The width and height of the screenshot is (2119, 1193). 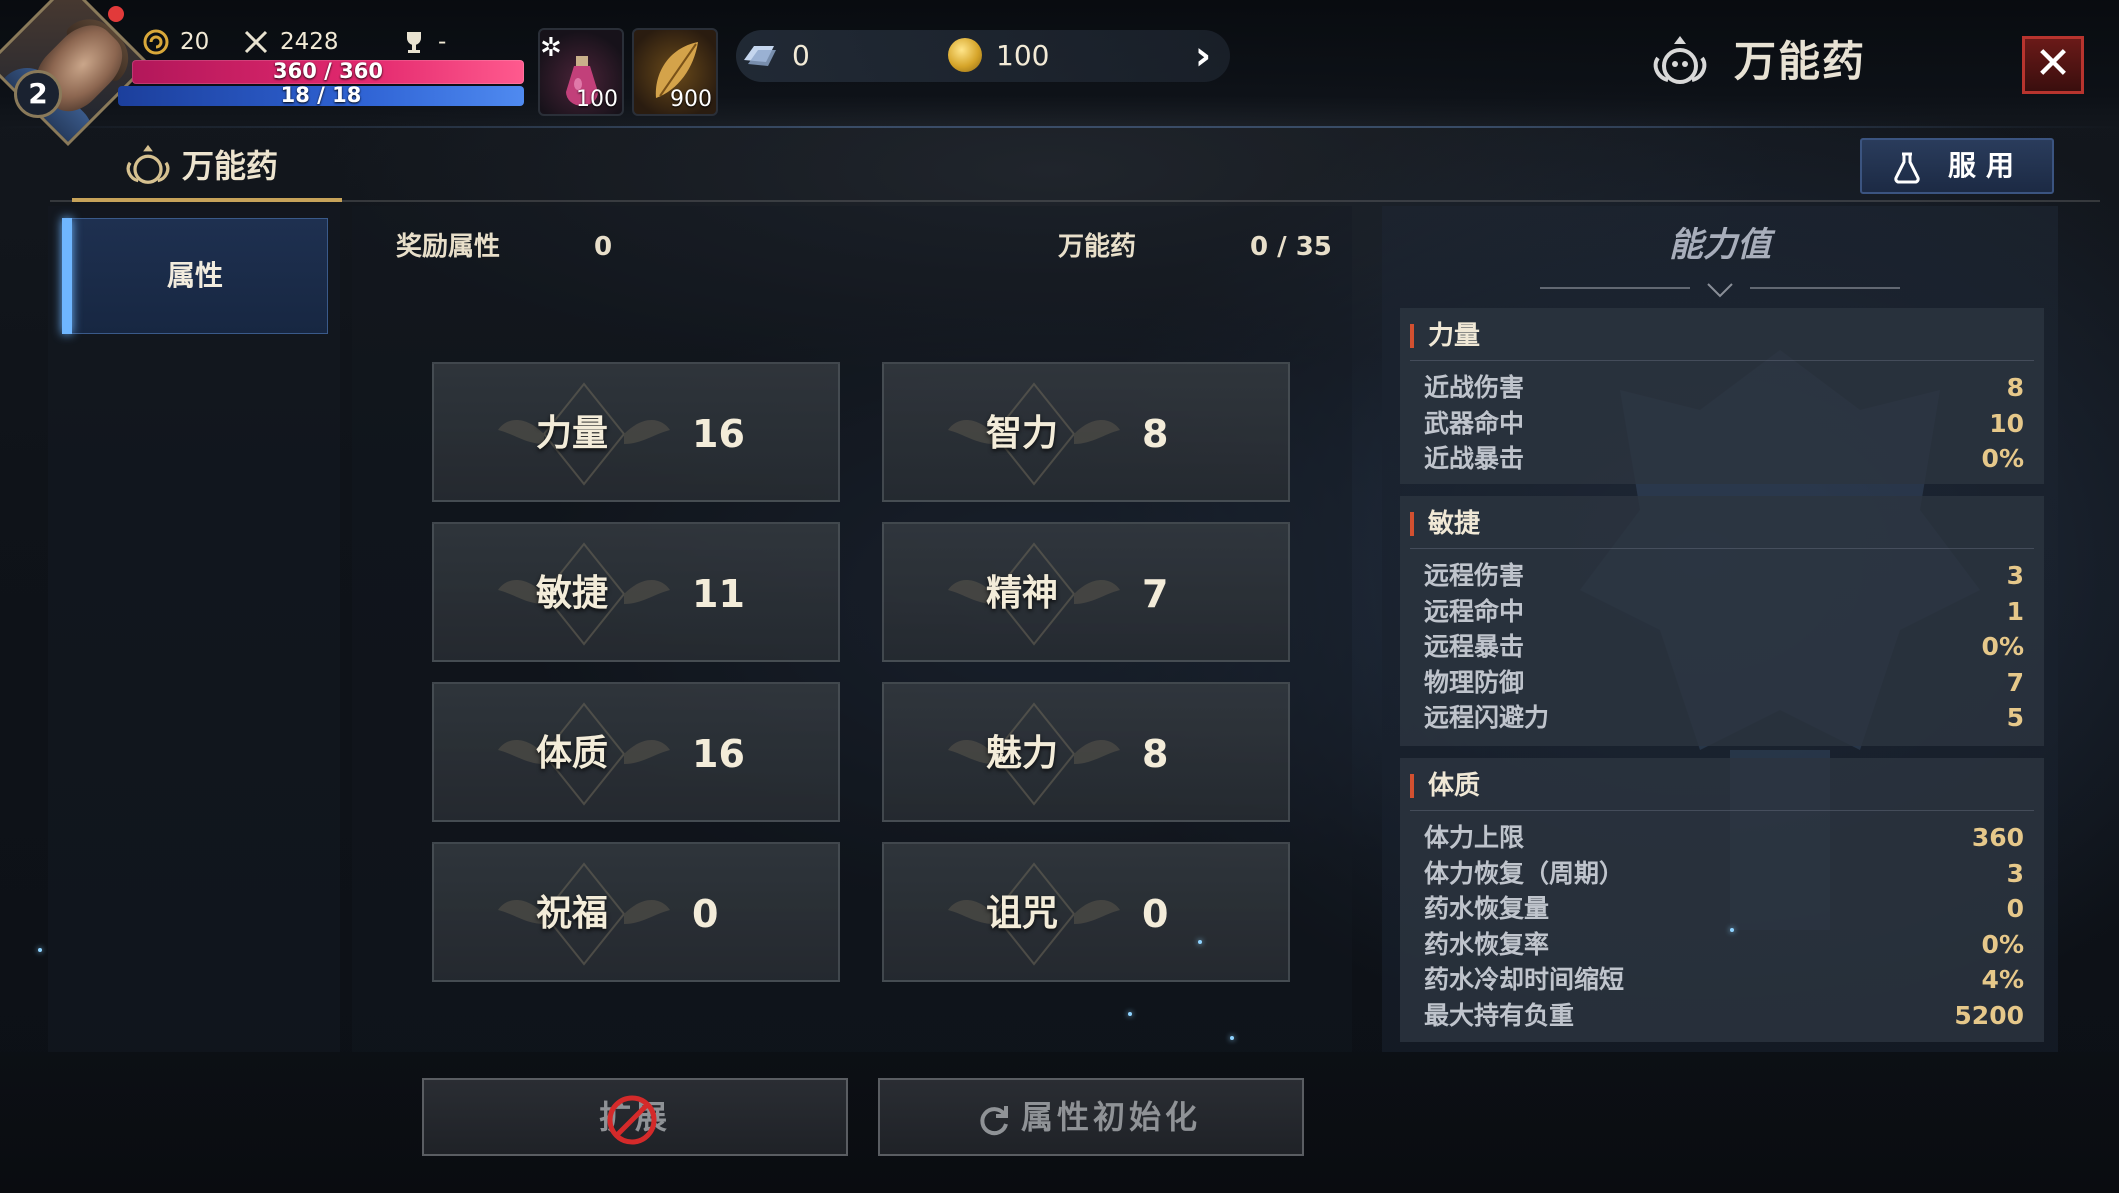 I want to click on trophy-icon, so click(x=414, y=42).